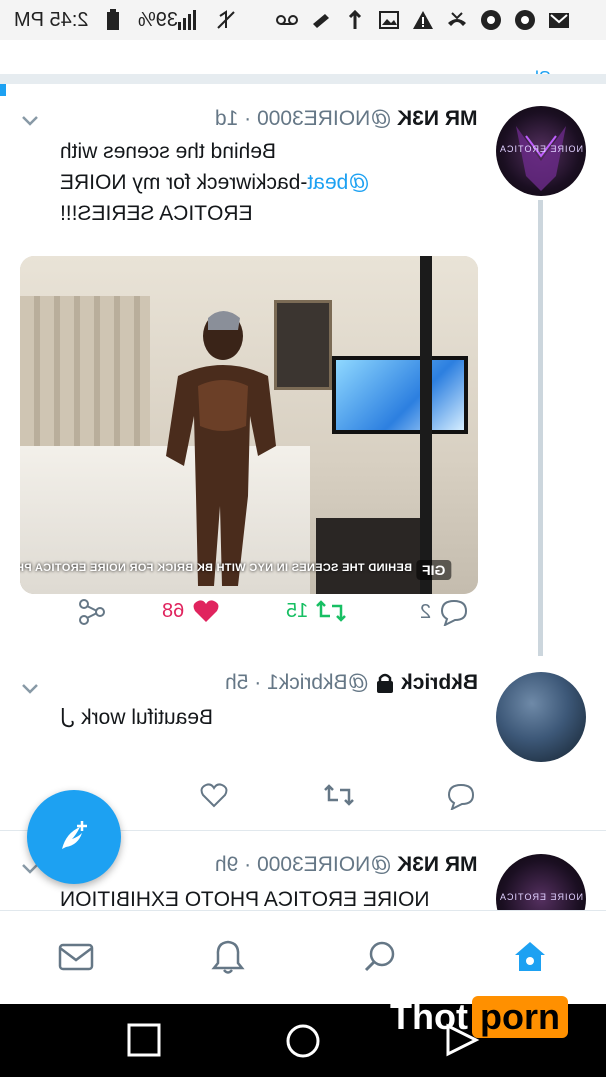 The image size is (606, 1077). Describe the element at coordinates (457, 20) in the screenshot. I see `missed-call-icon` at that location.